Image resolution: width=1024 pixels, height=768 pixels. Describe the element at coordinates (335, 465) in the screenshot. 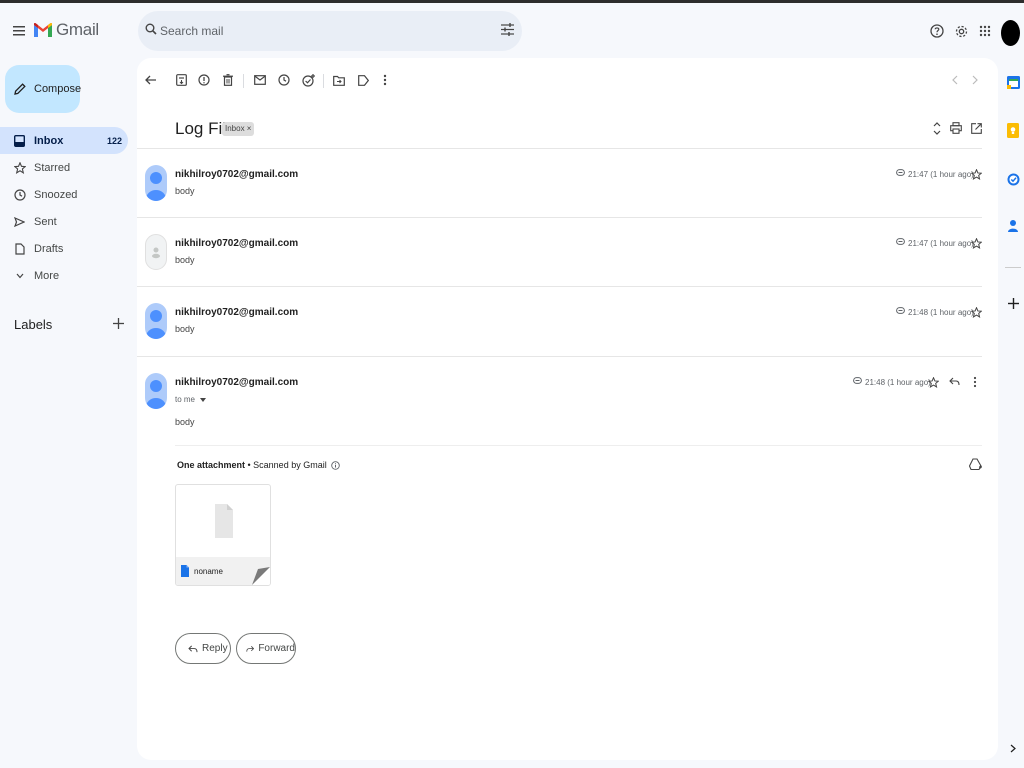

I see `info-icon` at that location.